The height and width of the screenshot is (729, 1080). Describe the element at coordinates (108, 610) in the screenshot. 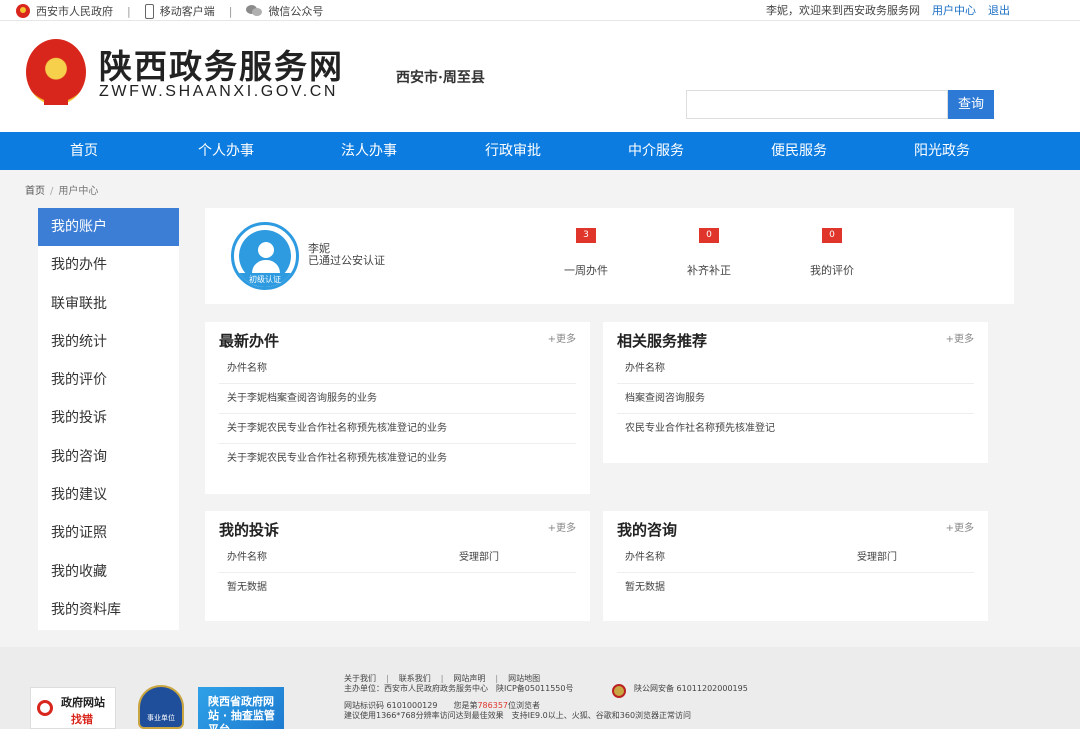

I see `sidebar-item-document-library: 我的资料库` at that location.